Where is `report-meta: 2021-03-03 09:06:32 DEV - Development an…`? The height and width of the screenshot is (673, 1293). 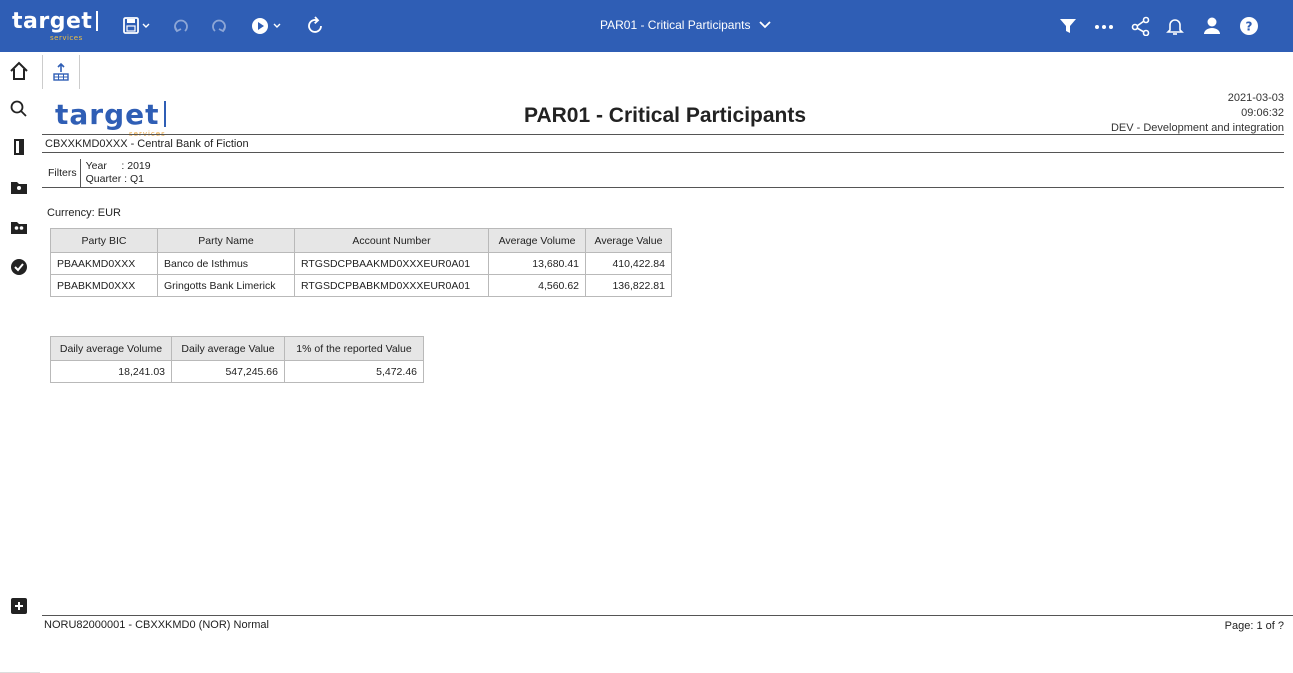
report-meta: 2021-03-03 09:06:32 DEV - Development an… is located at coordinates (1197, 113).